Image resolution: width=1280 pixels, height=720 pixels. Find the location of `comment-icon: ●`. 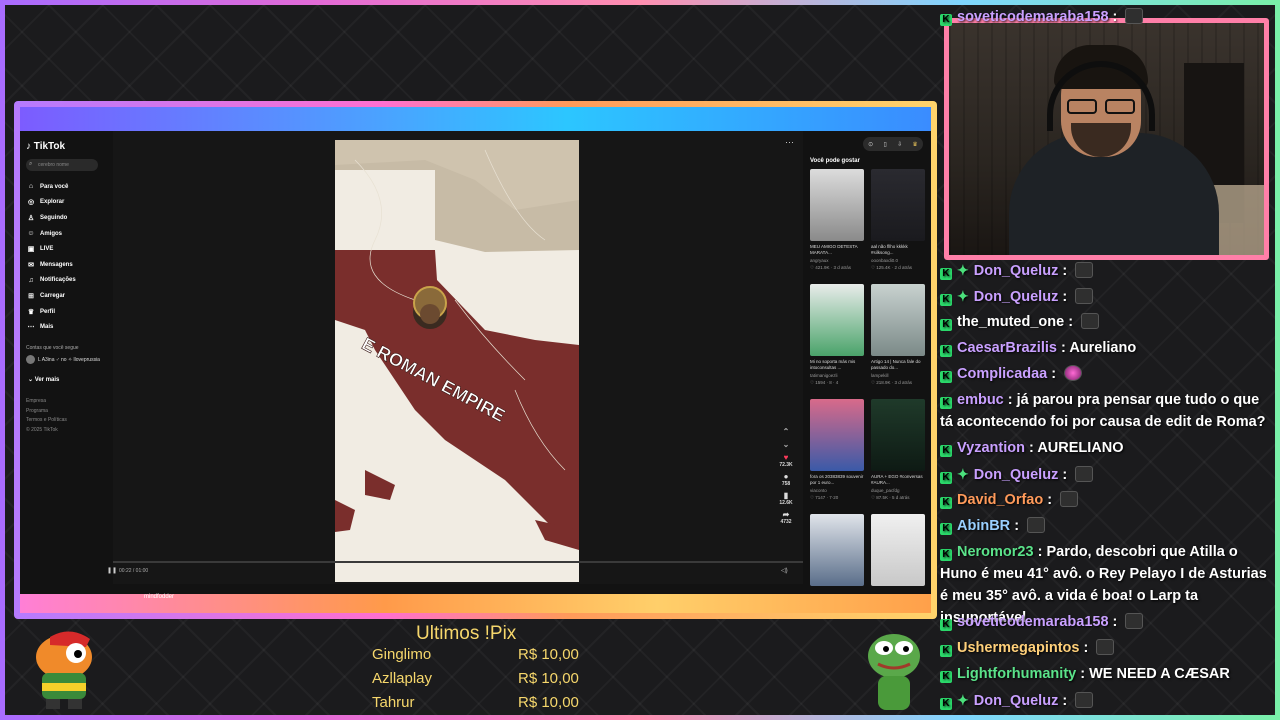

comment-icon: ● is located at coordinates (786, 476).